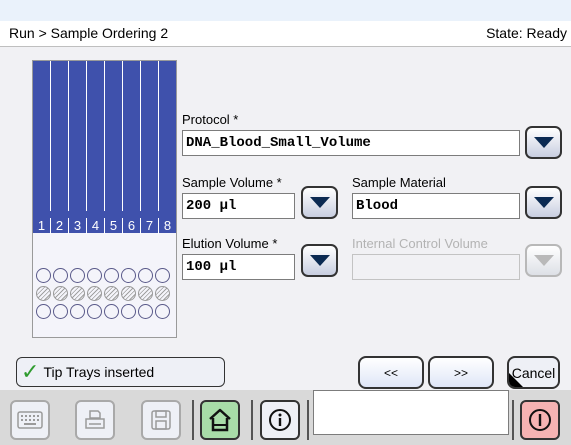 The height and width of the screenshot is (445, 571). I want to click on status-label: State: Ready, so click(526, 33).